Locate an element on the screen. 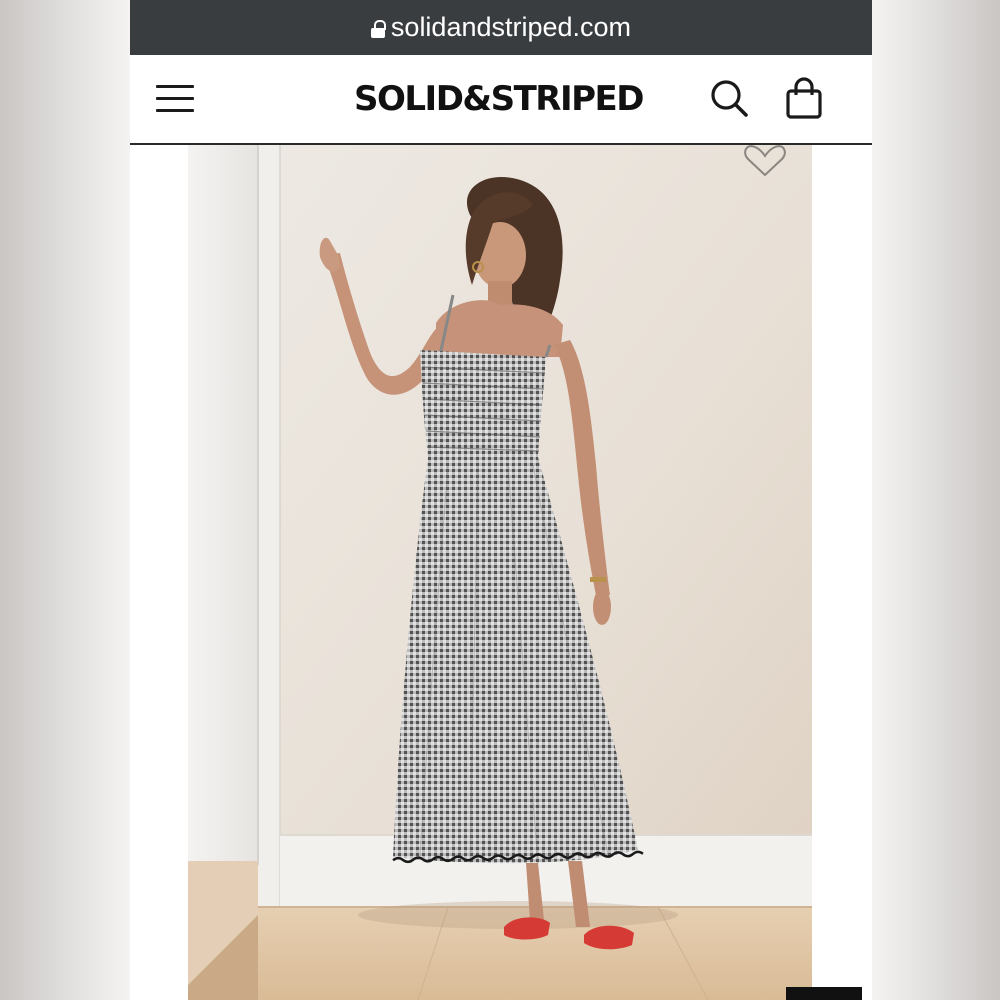 The image size is (1000, 1000). browser-url-bar: solidandstriped.com is located at coordinates (501, 27).